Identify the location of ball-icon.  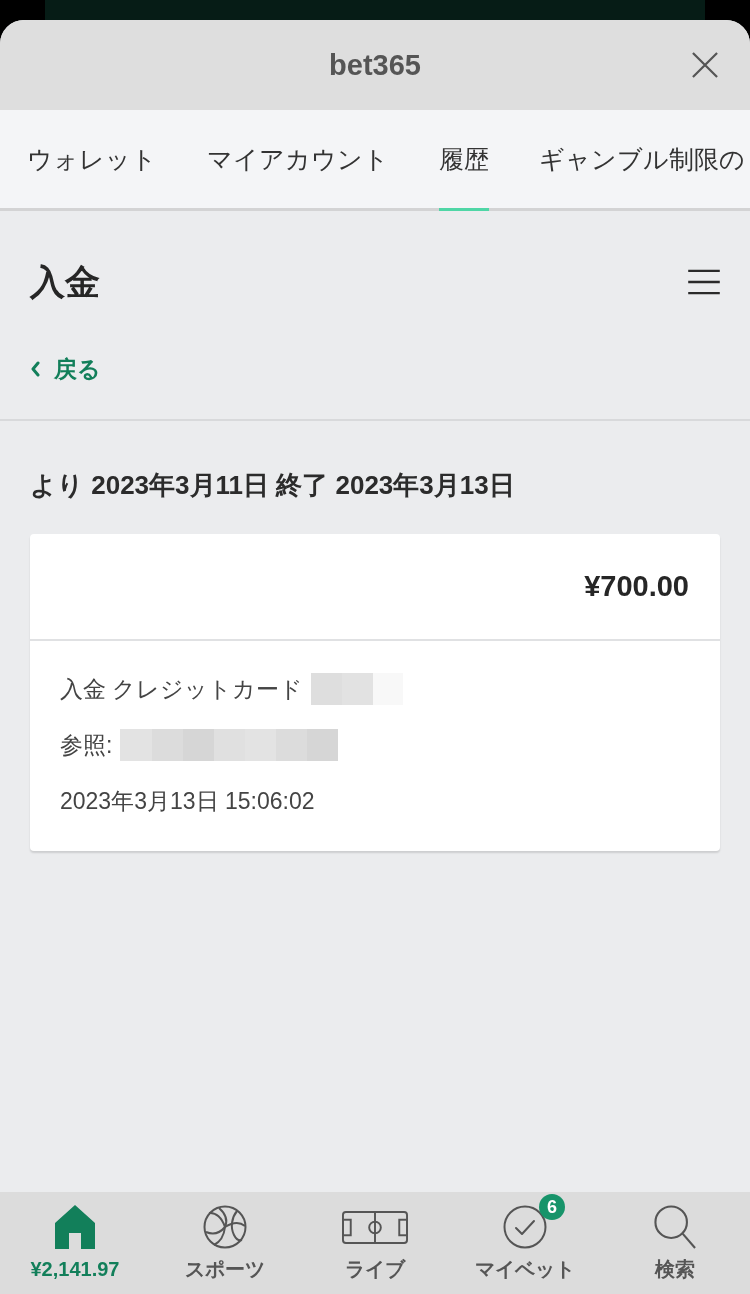
(225, 1227).